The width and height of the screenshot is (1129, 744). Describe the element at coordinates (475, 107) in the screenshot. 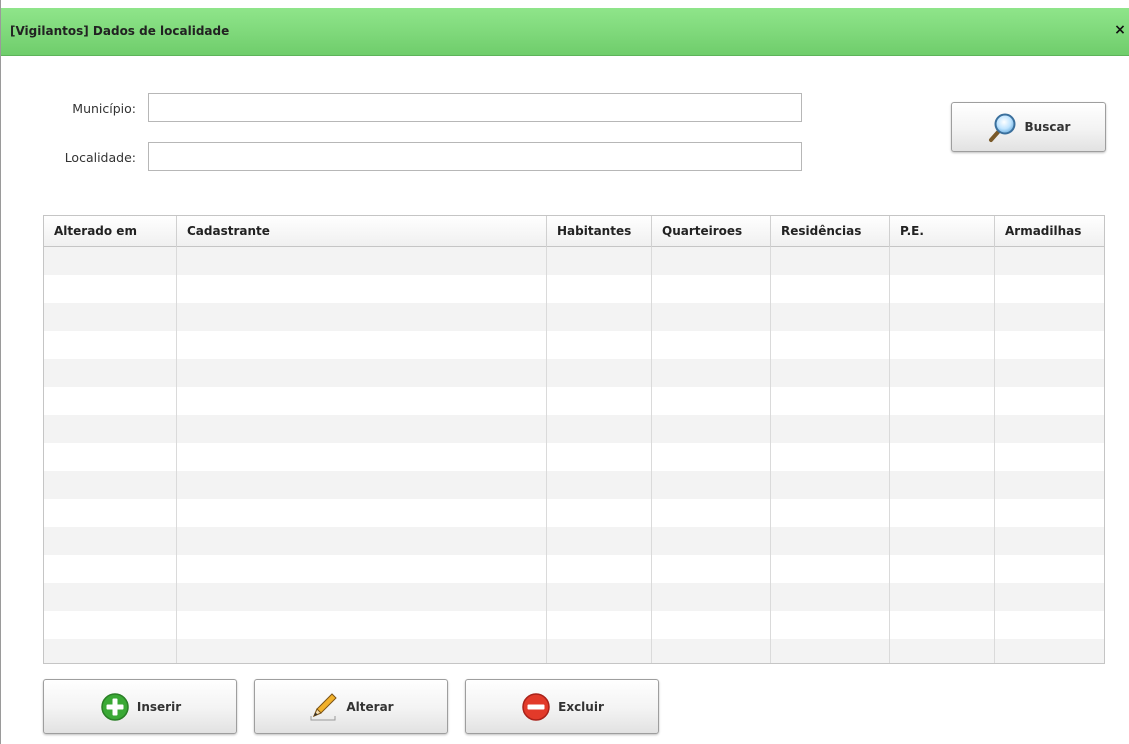

I see `municipio-field` at that location.